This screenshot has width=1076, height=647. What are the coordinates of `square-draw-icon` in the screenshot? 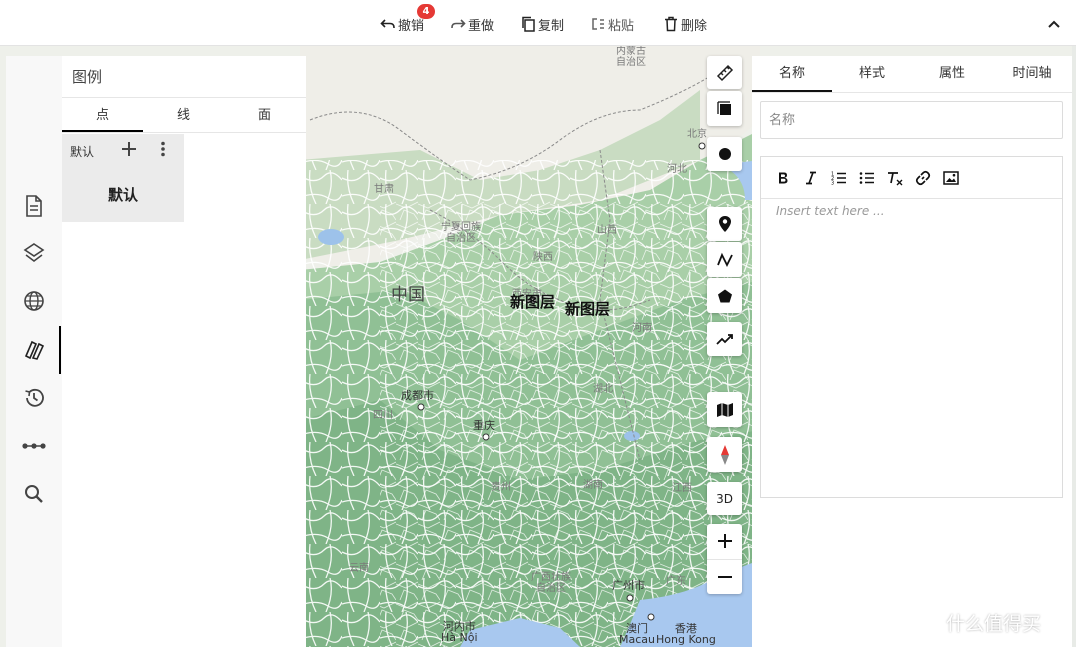 It's located at (723, 107).